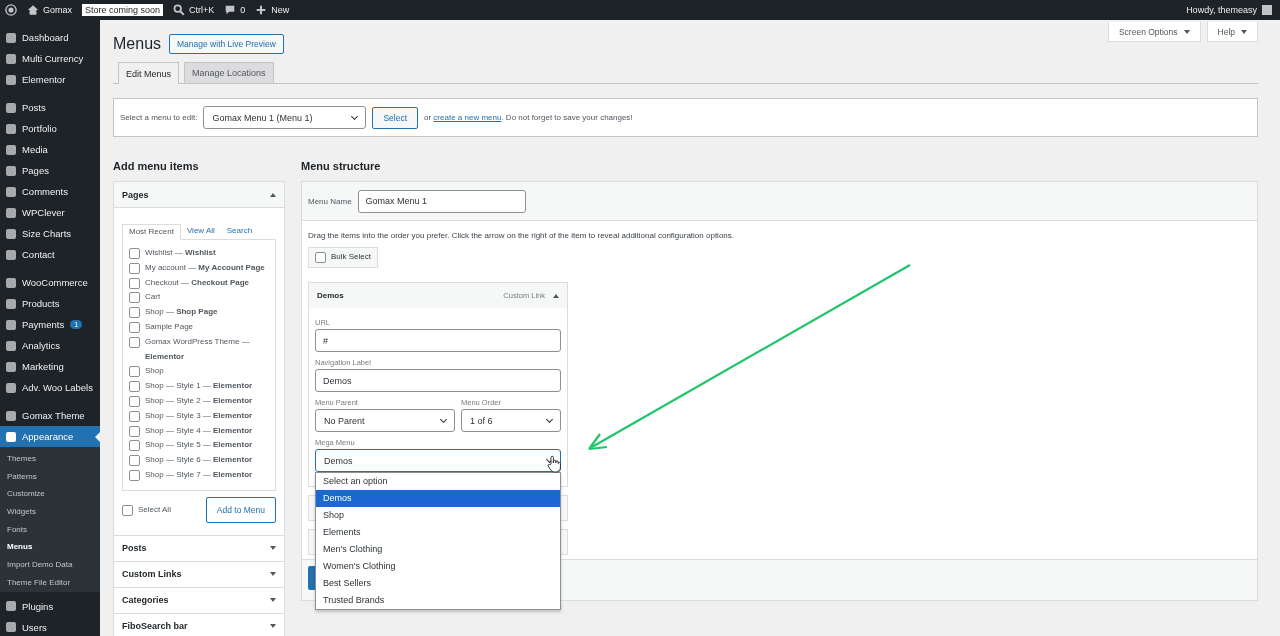  Describe the element at coordinates (556, 295) in the screenshot. I see `caret-icon` at that location.